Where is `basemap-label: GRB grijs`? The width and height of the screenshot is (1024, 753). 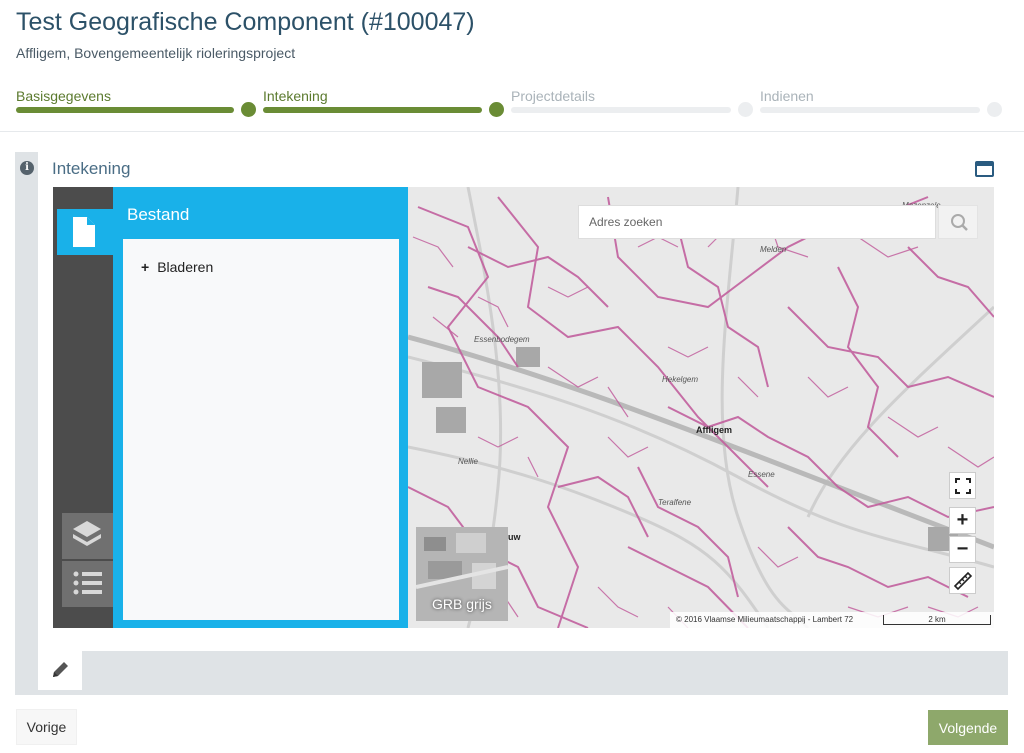
basemap-label: GRB grijs is located at coordinates (462, 604).